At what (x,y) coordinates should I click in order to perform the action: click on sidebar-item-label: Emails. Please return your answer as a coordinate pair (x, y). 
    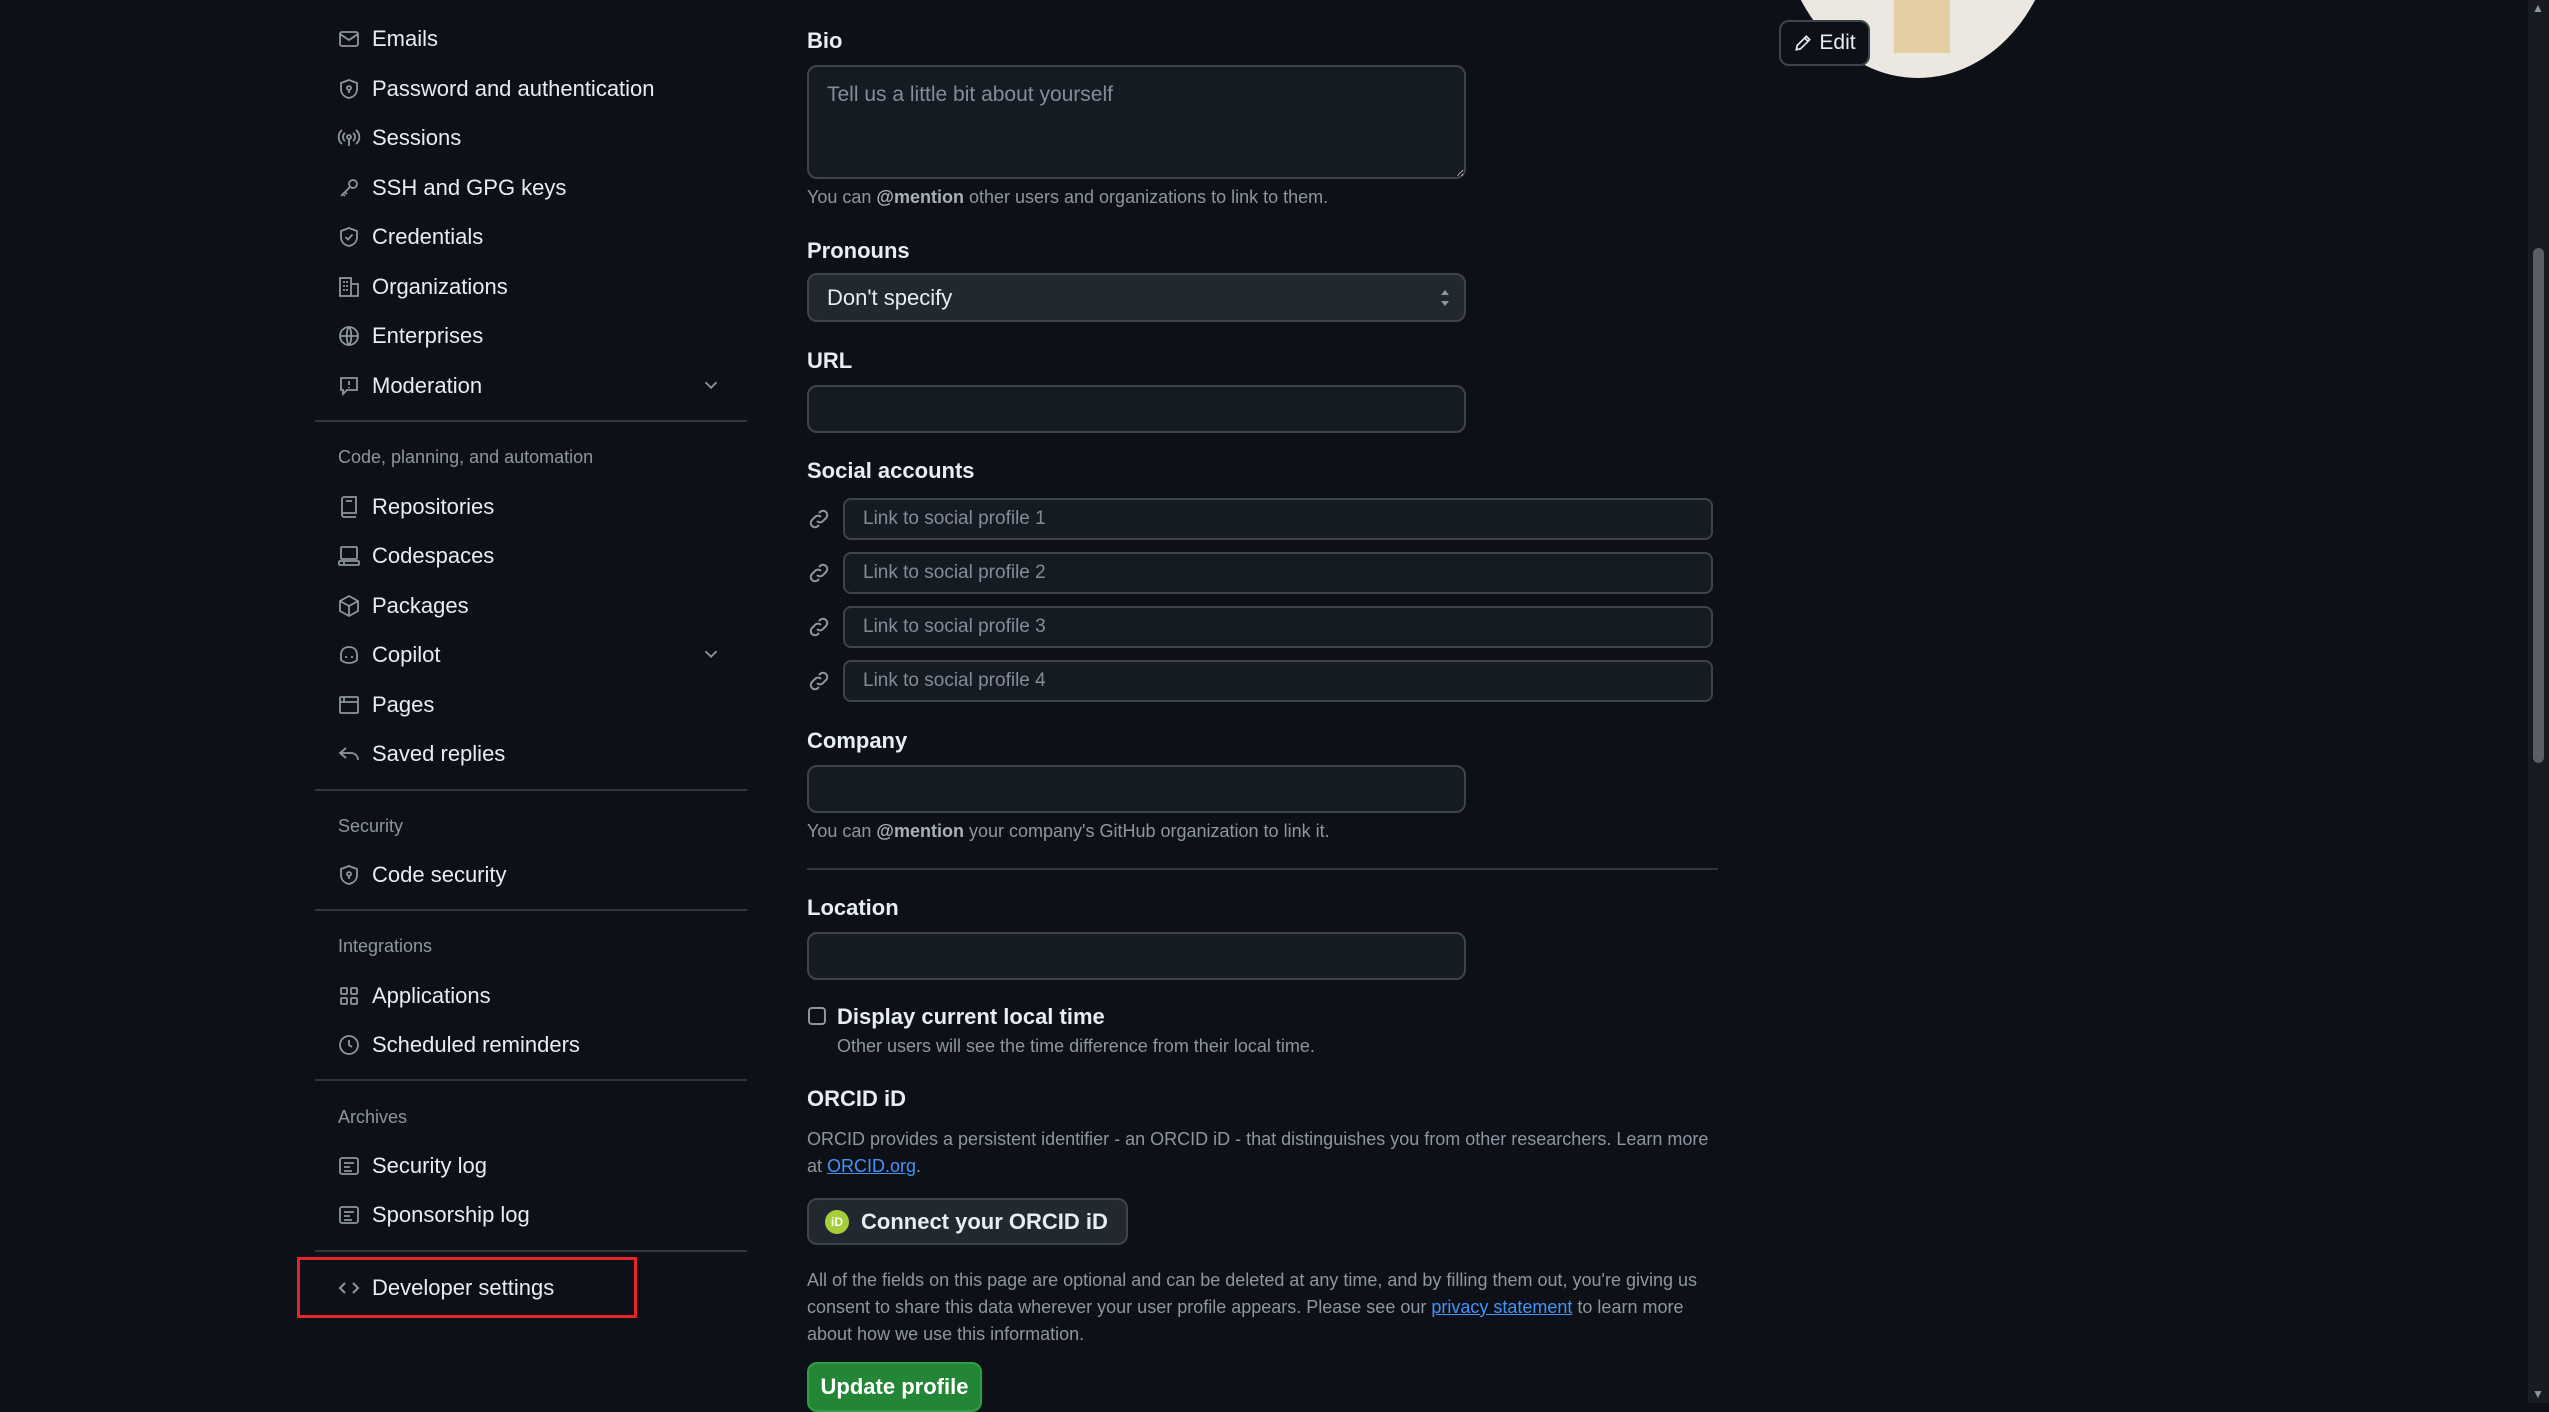
    Looking at the image, I should click on (405, 38).